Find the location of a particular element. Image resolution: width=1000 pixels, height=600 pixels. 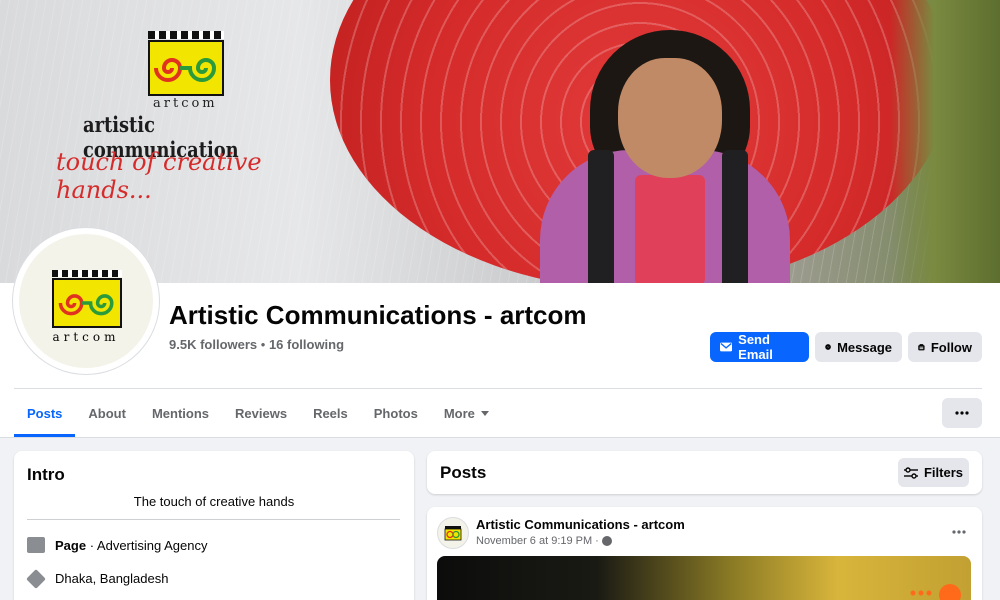

tab-posts: Posts is located at coordinates (45, 413).